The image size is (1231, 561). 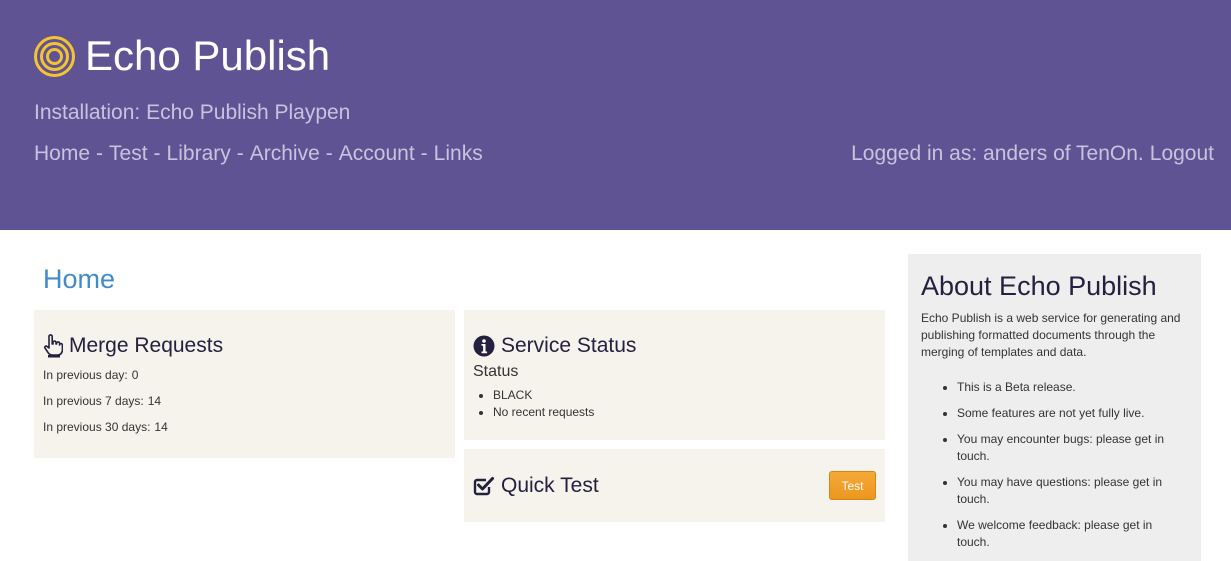 What do you see at coordinates (852, 485) in the screenshot?
I see `test-button: Test` at bounding box center [852, 485].